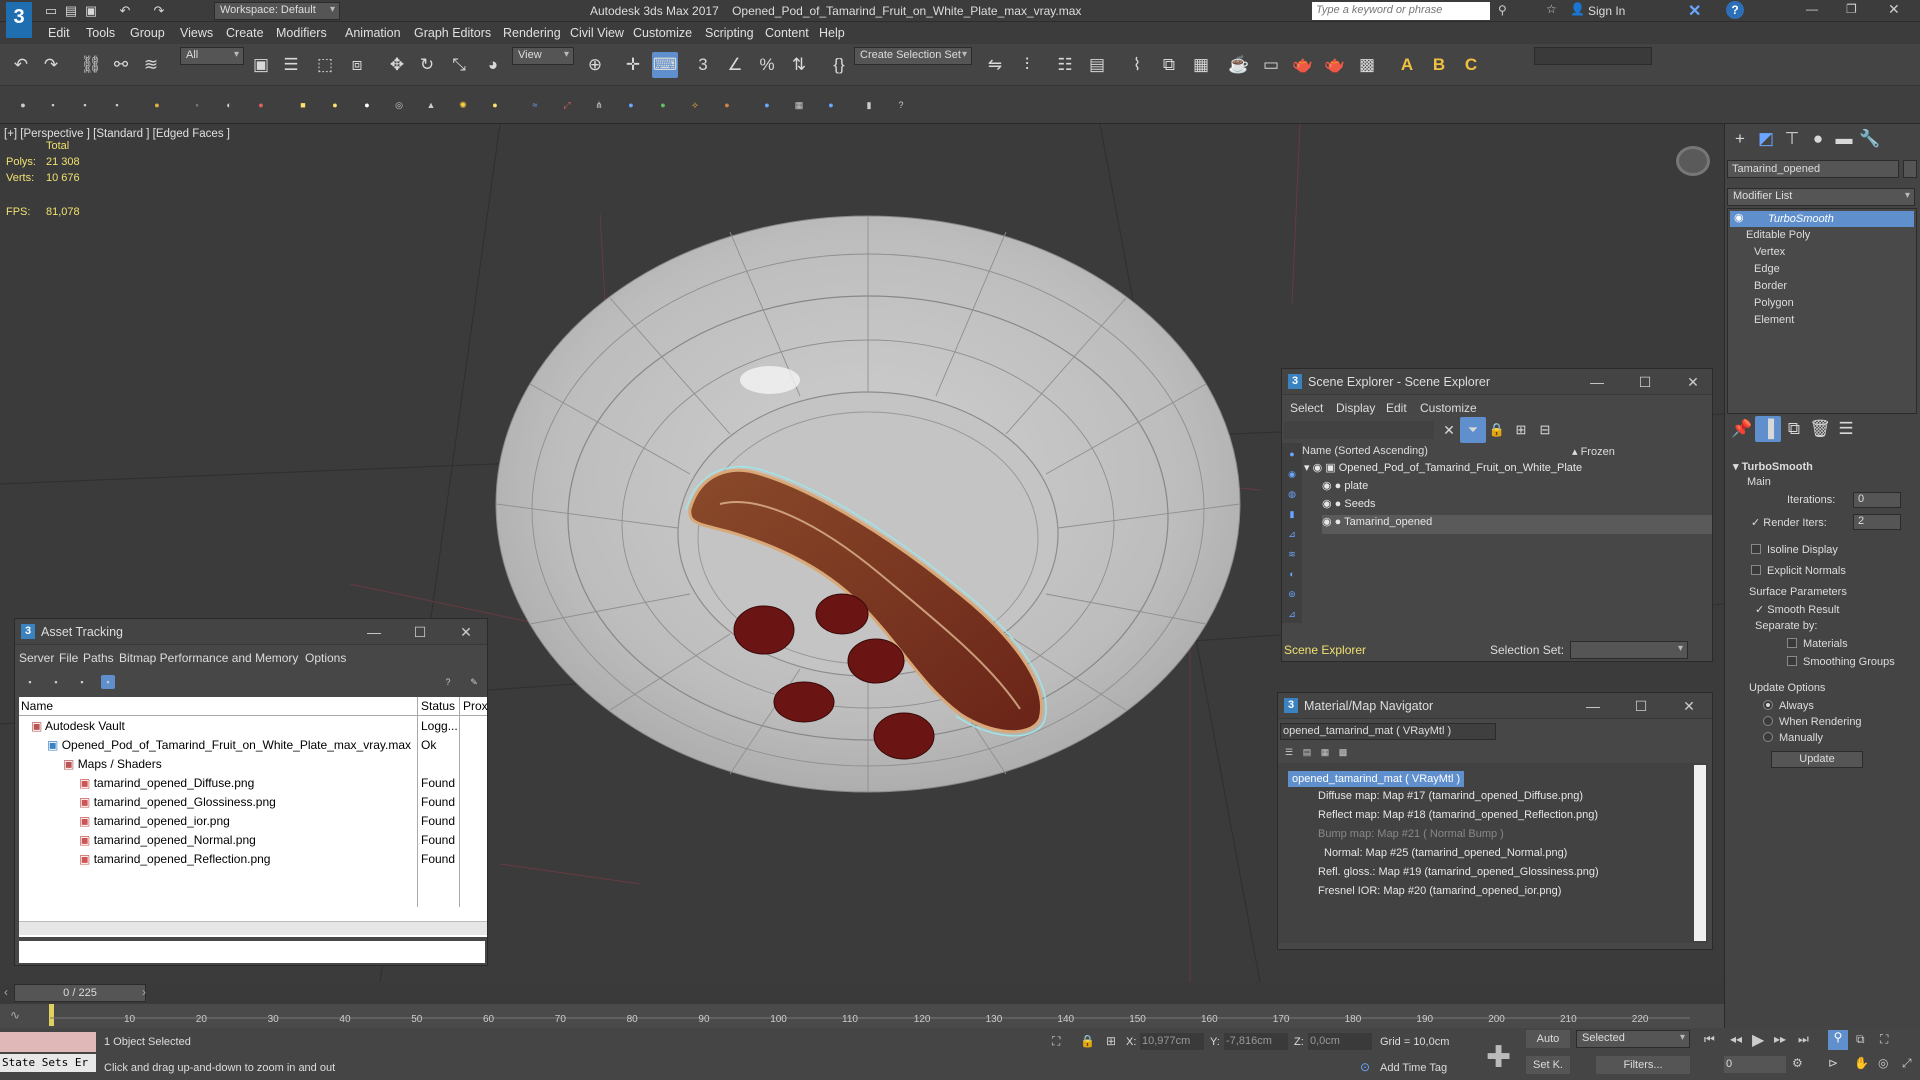 The height and width of the screenshot is (1080, 1920). What do you see at coordinates (535, 105) in the screenshot?
I see `sb-icon-16: ≈` at bounding box center [535, 105].